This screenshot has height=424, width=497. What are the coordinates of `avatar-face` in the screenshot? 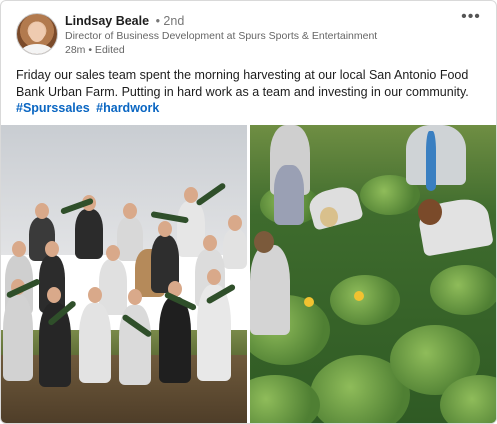 It's located at (37, 32).